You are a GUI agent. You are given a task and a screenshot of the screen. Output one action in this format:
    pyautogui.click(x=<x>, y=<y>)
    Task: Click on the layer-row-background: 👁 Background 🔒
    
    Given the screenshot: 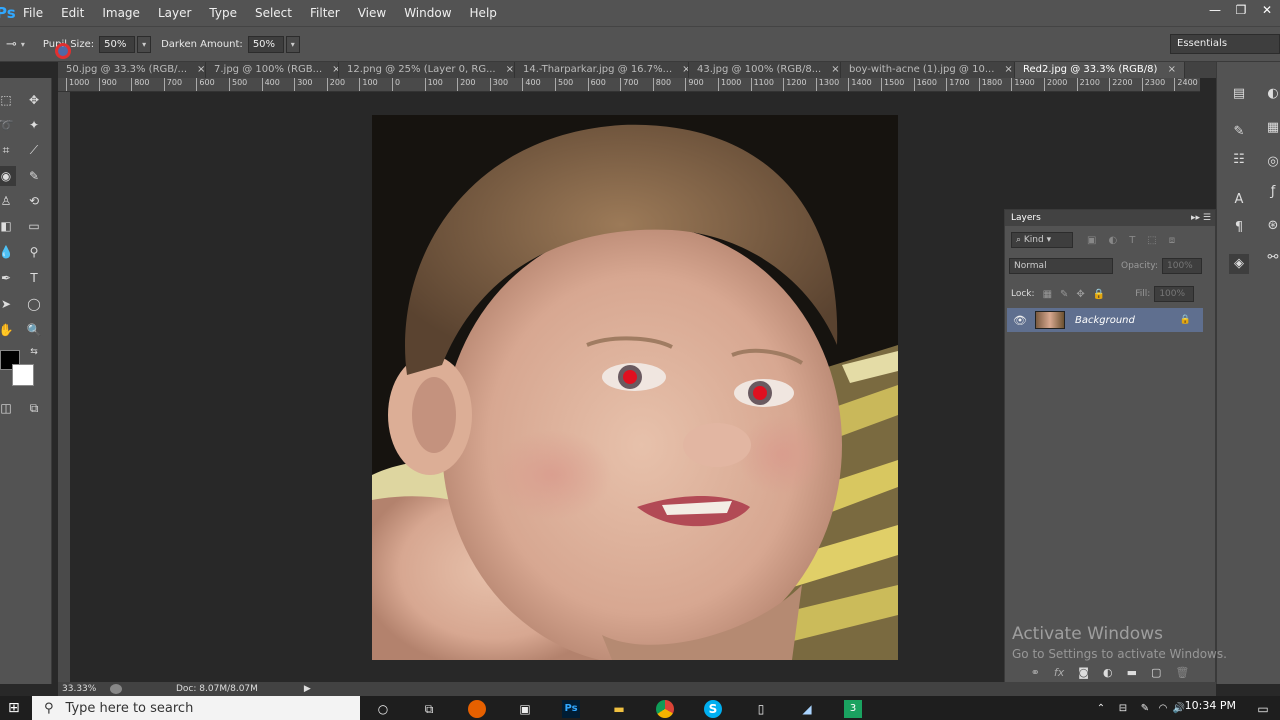 What is the action you would take?
    pyautogui.click(x=1105, y=320)
    